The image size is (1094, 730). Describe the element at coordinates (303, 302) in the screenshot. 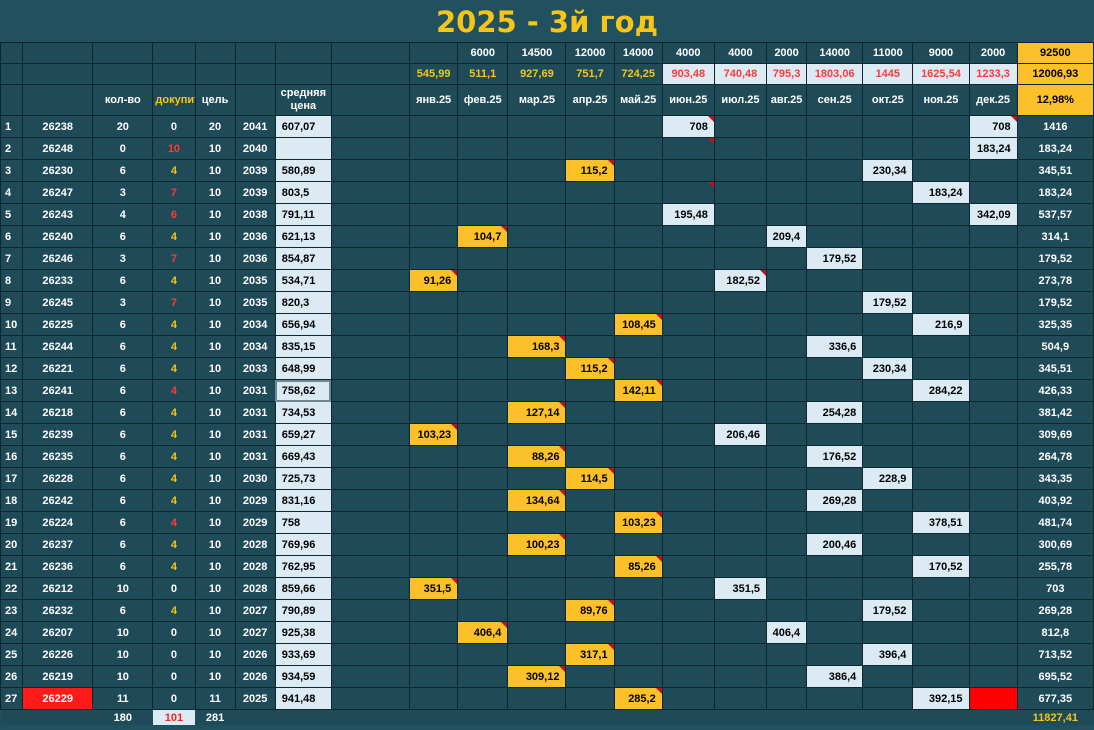

I see `avg-price-cell: 820,3` at that location.